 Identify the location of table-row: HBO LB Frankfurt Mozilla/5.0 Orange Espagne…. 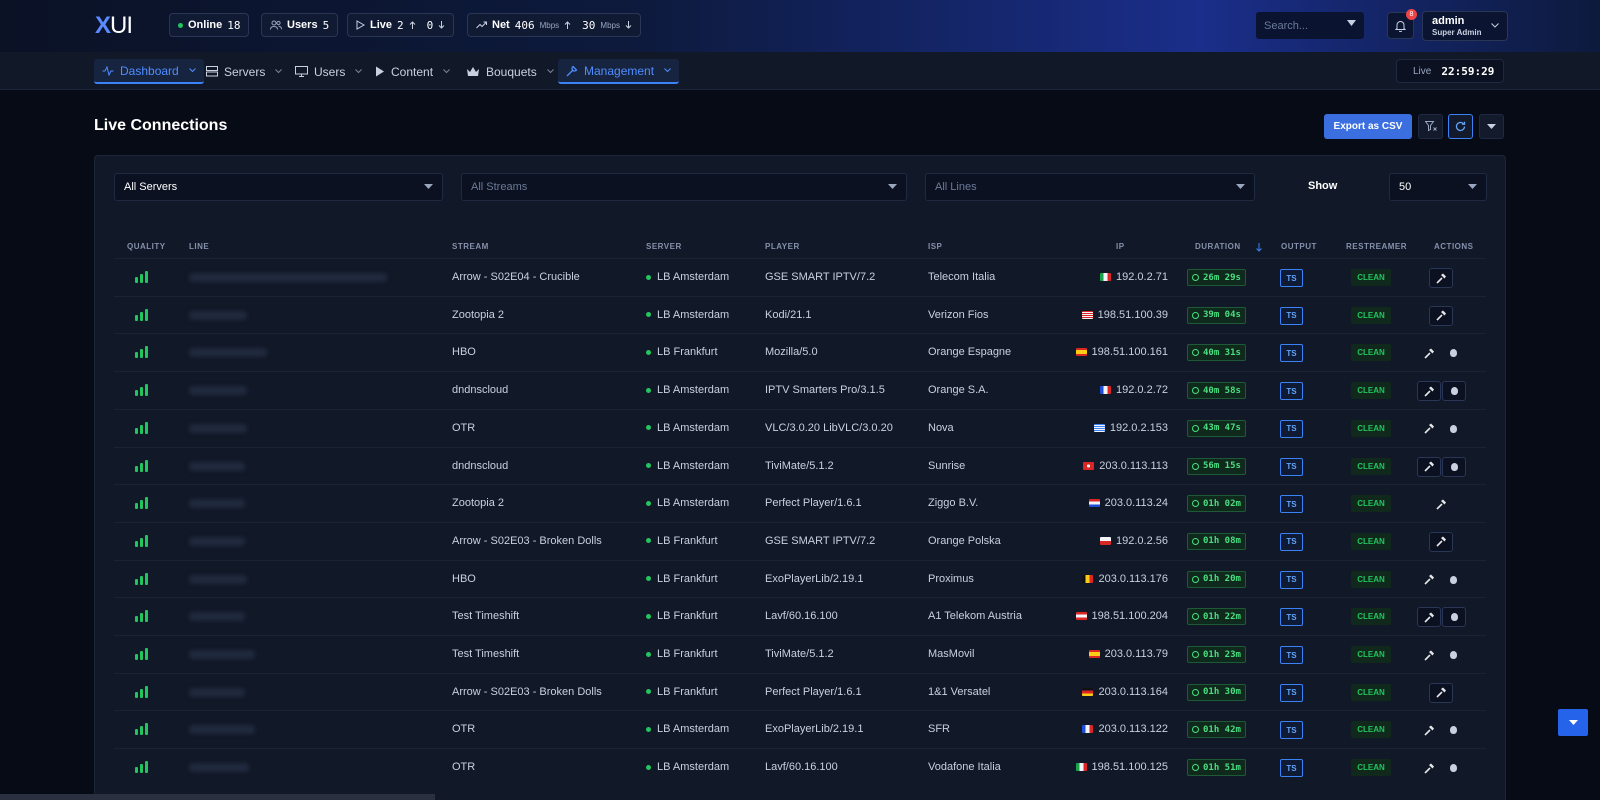
(800, 352).